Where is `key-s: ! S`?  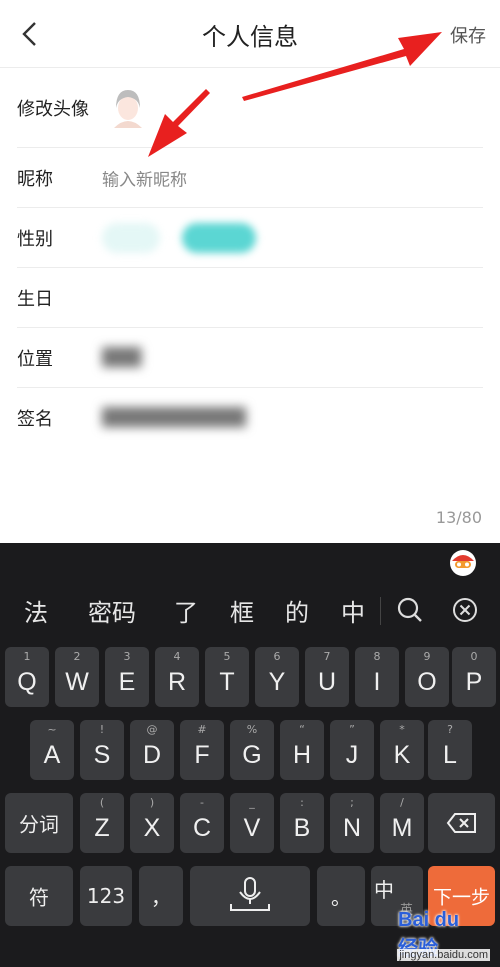 key-s: ! S is located at coordinates (102, 750).